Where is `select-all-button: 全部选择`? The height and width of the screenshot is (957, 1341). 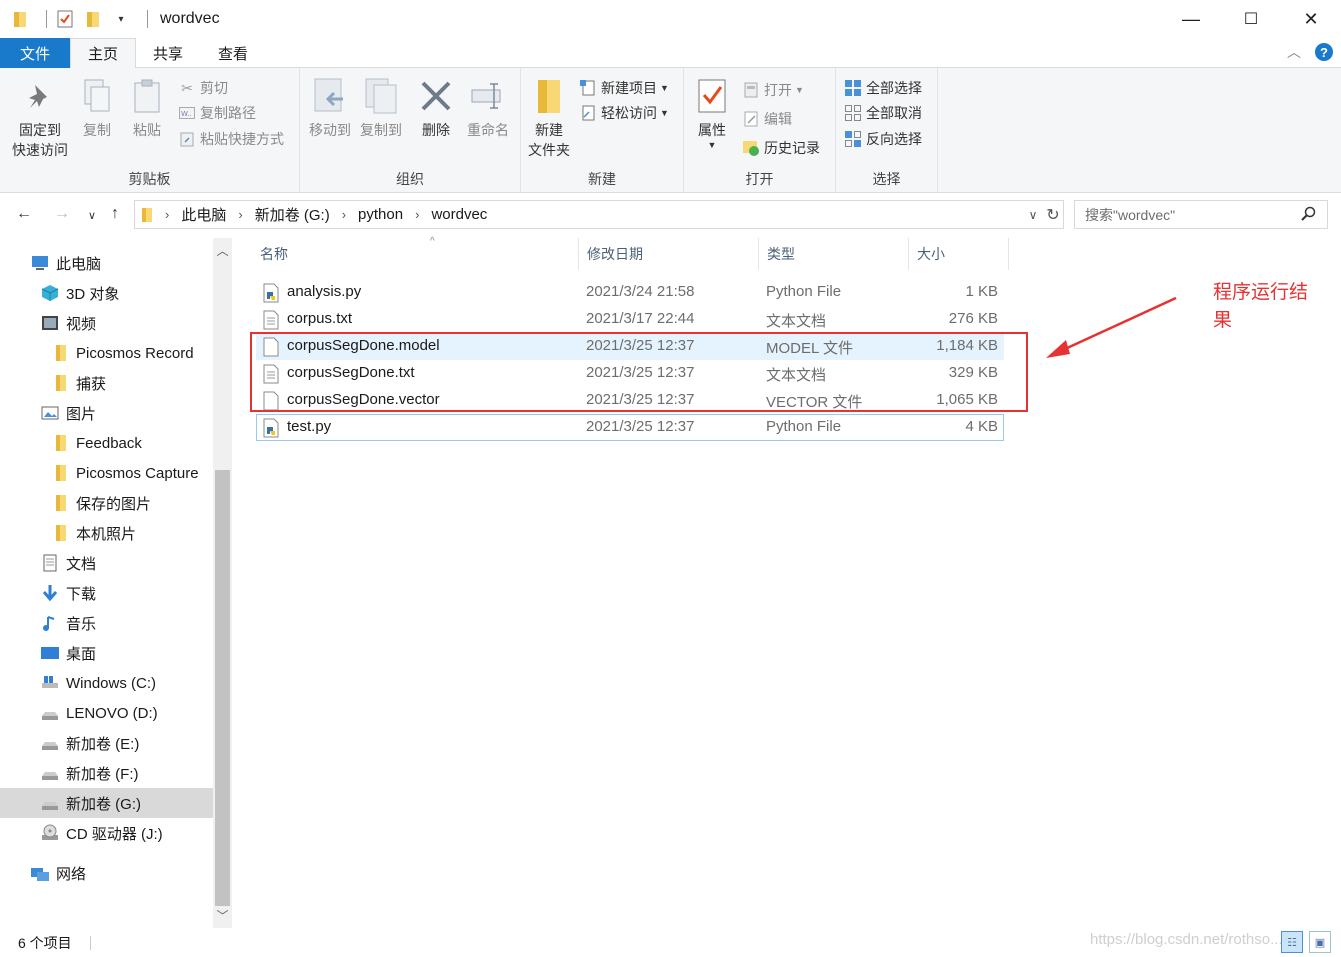
select-all-button: 全部选择 is located at coordinates (883, 88).